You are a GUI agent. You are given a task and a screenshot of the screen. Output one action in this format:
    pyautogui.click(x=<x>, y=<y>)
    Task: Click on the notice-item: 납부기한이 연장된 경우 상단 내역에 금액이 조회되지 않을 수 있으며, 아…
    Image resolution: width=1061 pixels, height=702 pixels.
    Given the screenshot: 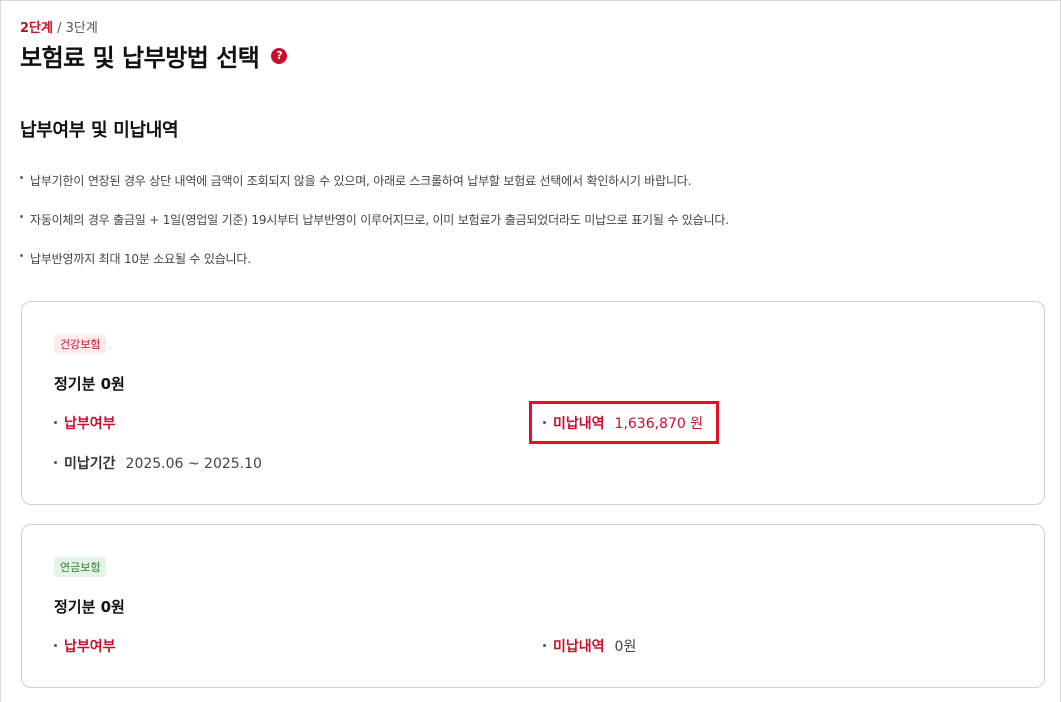 What is the action you would take?
    pyautogui.click(x=355, y=180)
    